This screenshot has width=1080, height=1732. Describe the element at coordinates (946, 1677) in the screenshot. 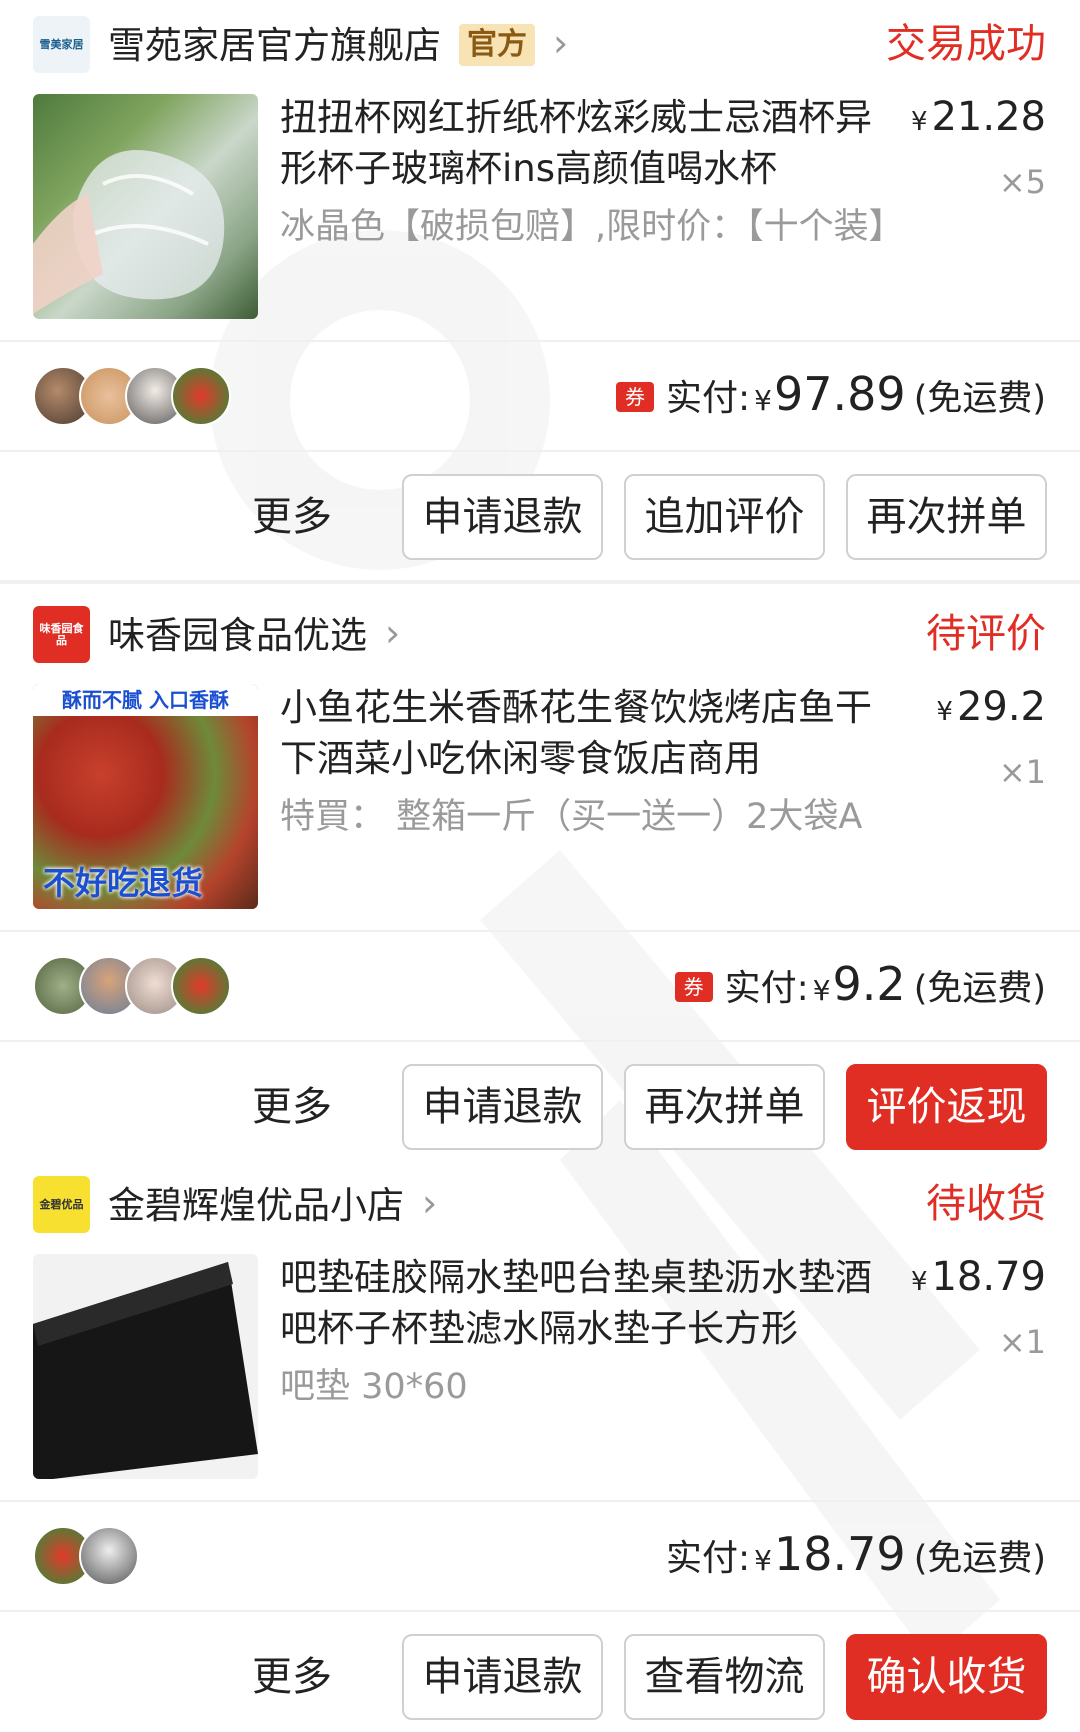

I see `confirm-receipt-button: 确认收货` at that location.